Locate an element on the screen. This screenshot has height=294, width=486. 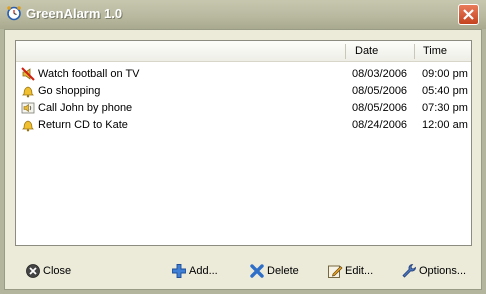
close-circle-icon is located at coordinates (33, 271).